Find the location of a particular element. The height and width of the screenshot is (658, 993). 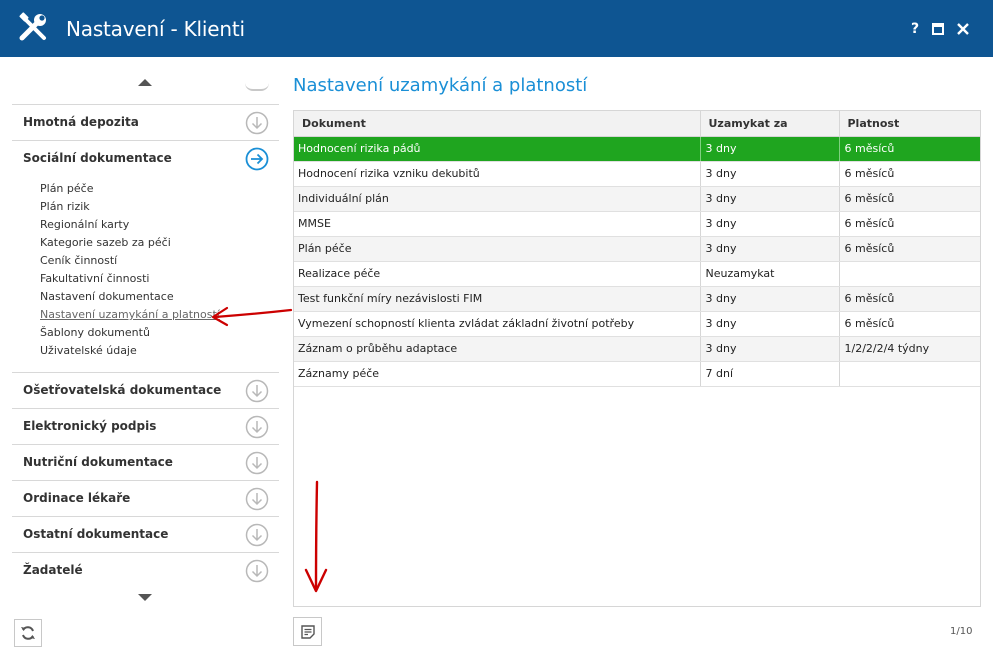

sub-item-sablony-dokumentu: Šablony dokumentů is located at coordinates (155, 333).